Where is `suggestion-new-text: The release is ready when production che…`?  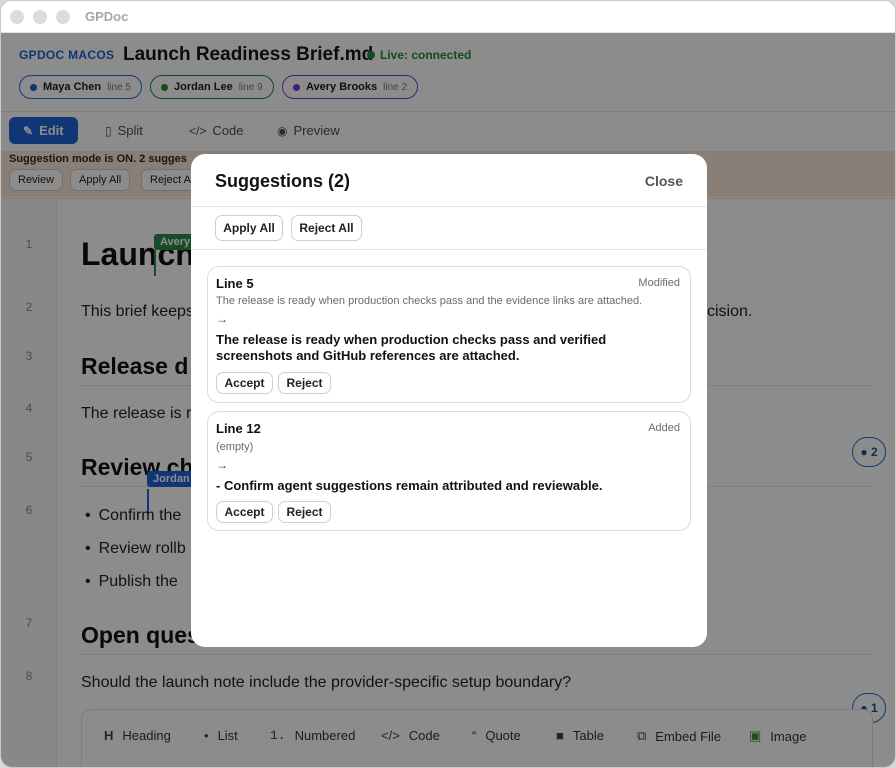 suggestion-new-text: The release is ready when production che… is located at coordinates (411, 347).